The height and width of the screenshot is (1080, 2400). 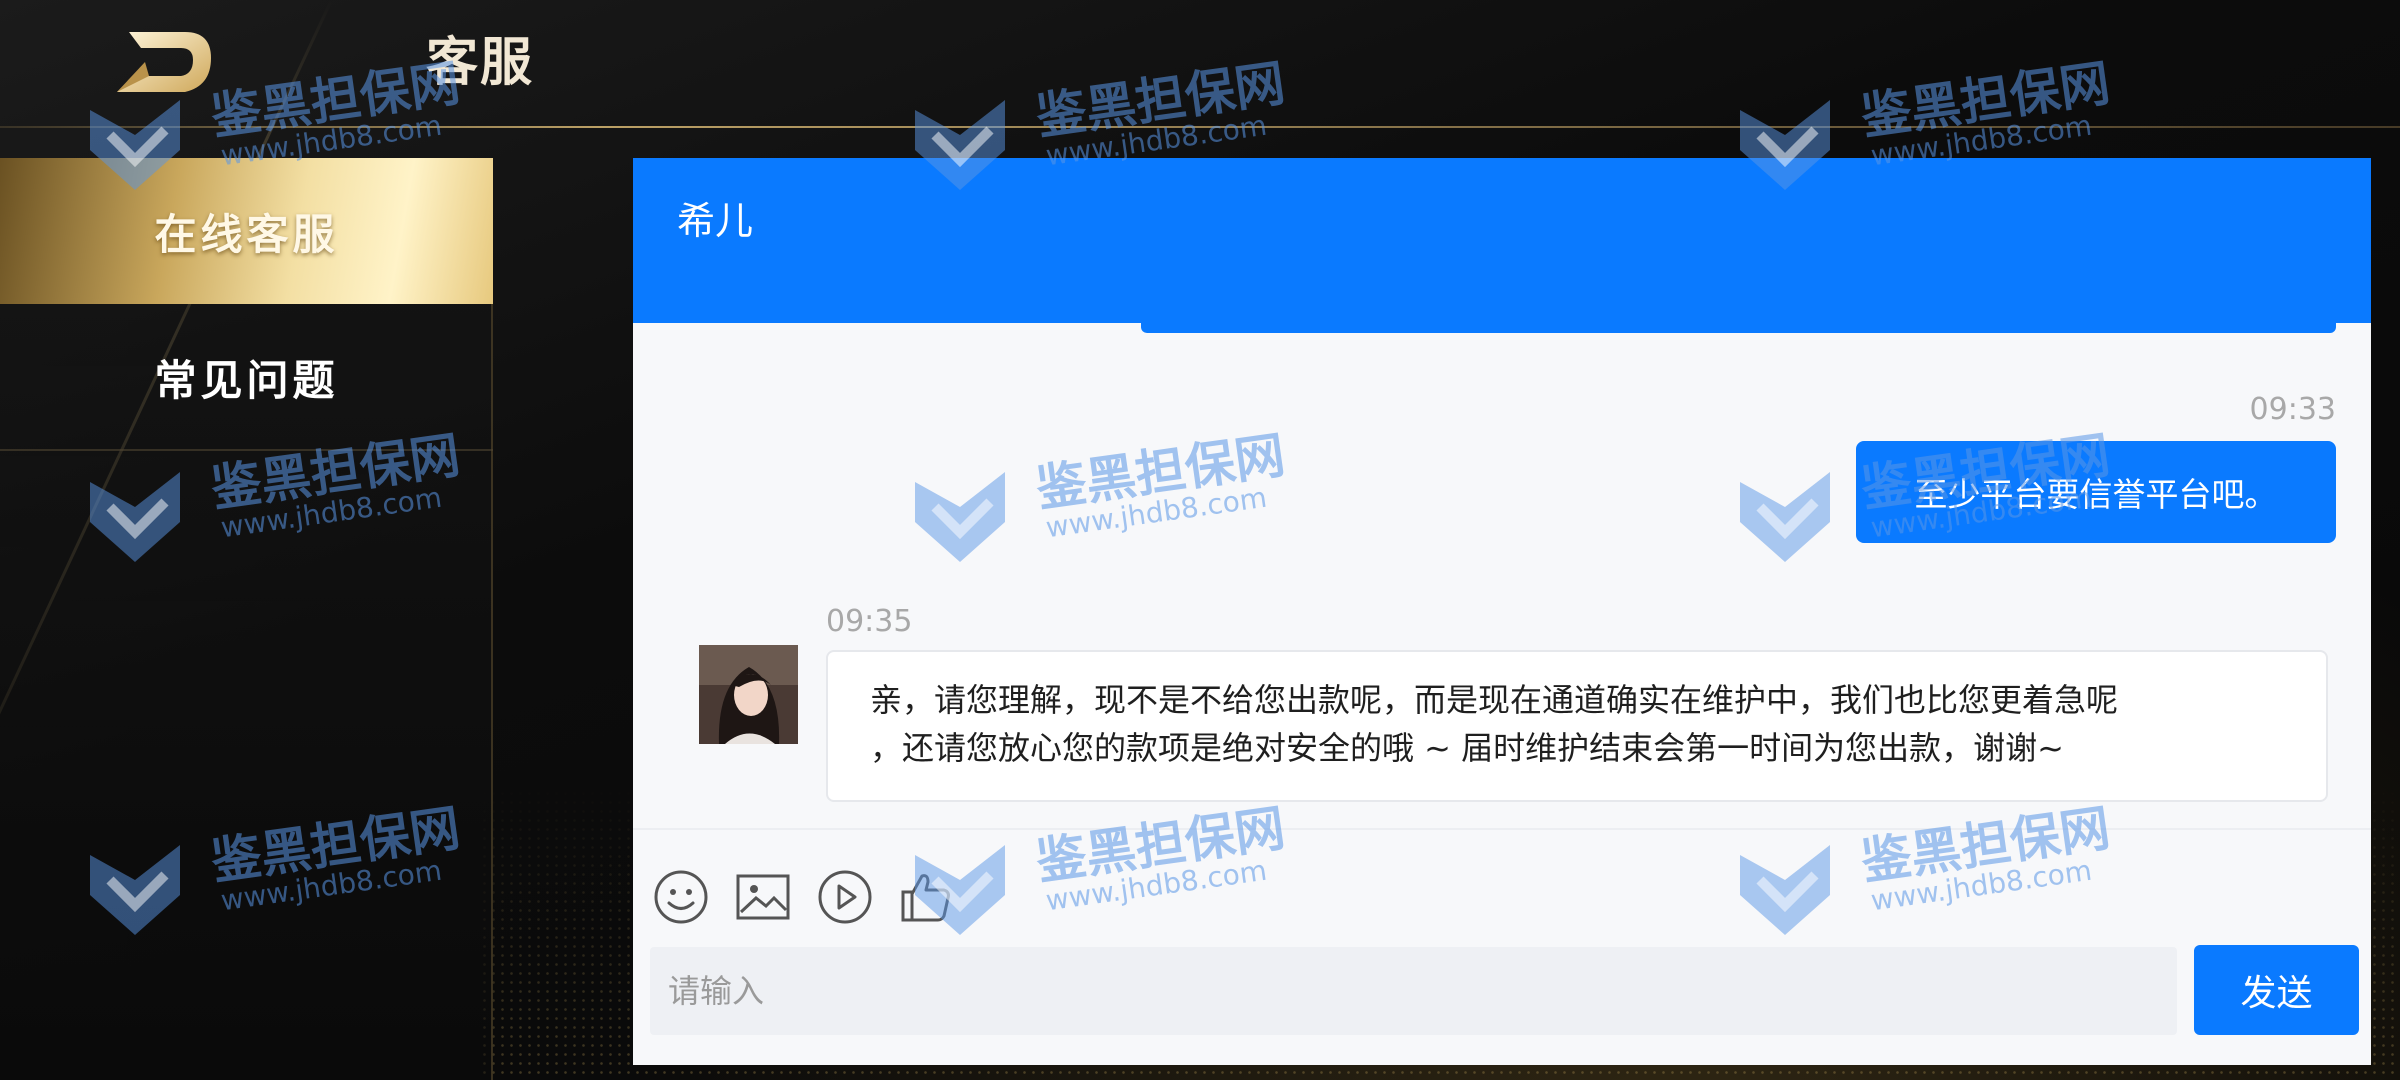 I want to click on message-time: 09:35, so click(x=869, y=621).